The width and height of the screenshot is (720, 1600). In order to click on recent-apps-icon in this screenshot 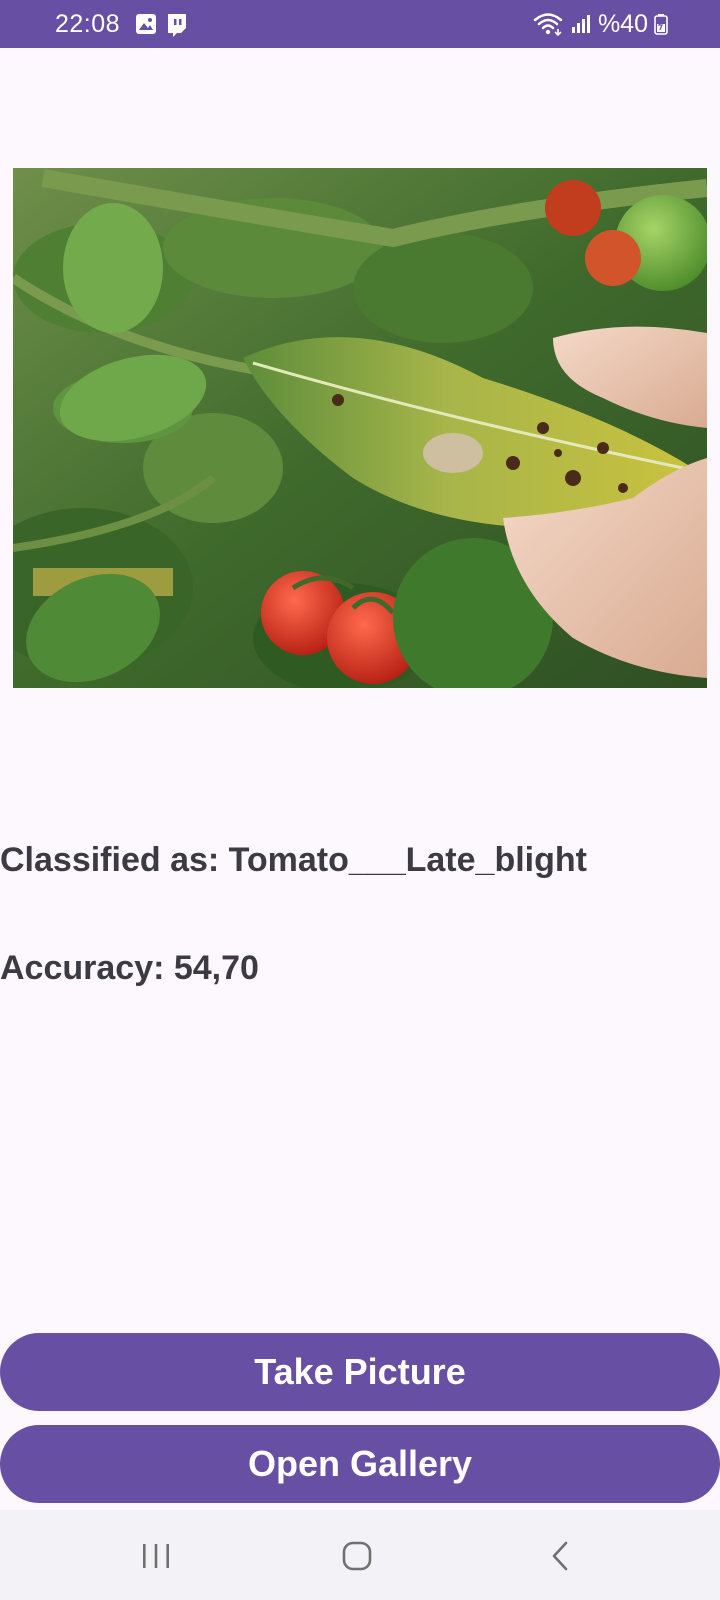, I will do `click(156, 1556)`.